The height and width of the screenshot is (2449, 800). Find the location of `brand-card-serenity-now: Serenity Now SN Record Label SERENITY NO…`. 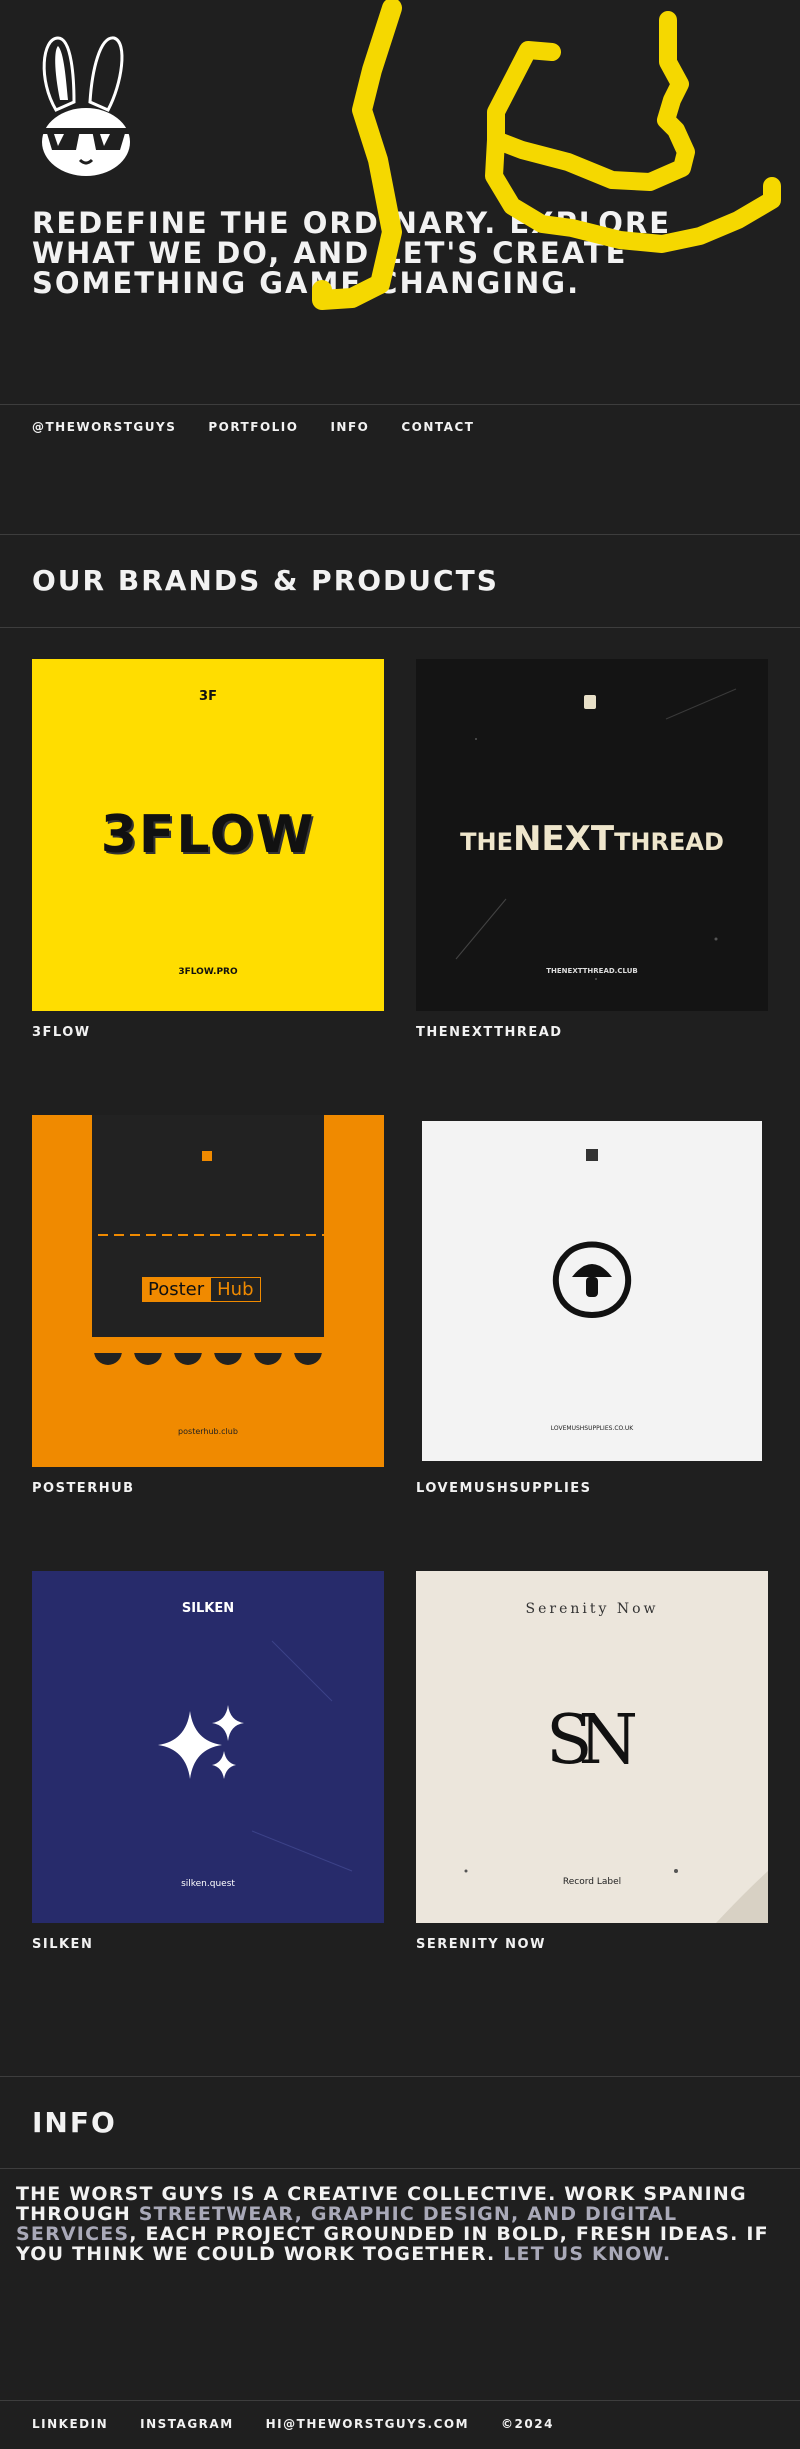

brand-card-serenity-now: Serenity Now SN Record Label SERENITY NO… is located at coordinates (592, 1761).